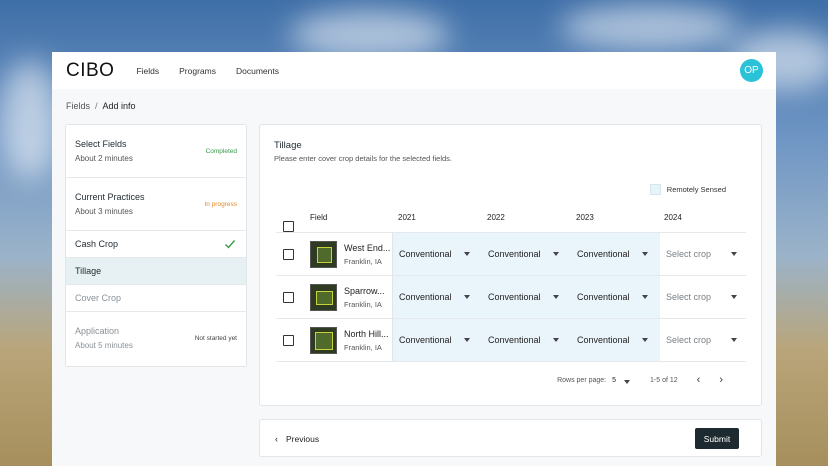  Describe the element at coordinates (696, 189) in the screenshot. I see `legend-label: Remotely Sensed` at that location.